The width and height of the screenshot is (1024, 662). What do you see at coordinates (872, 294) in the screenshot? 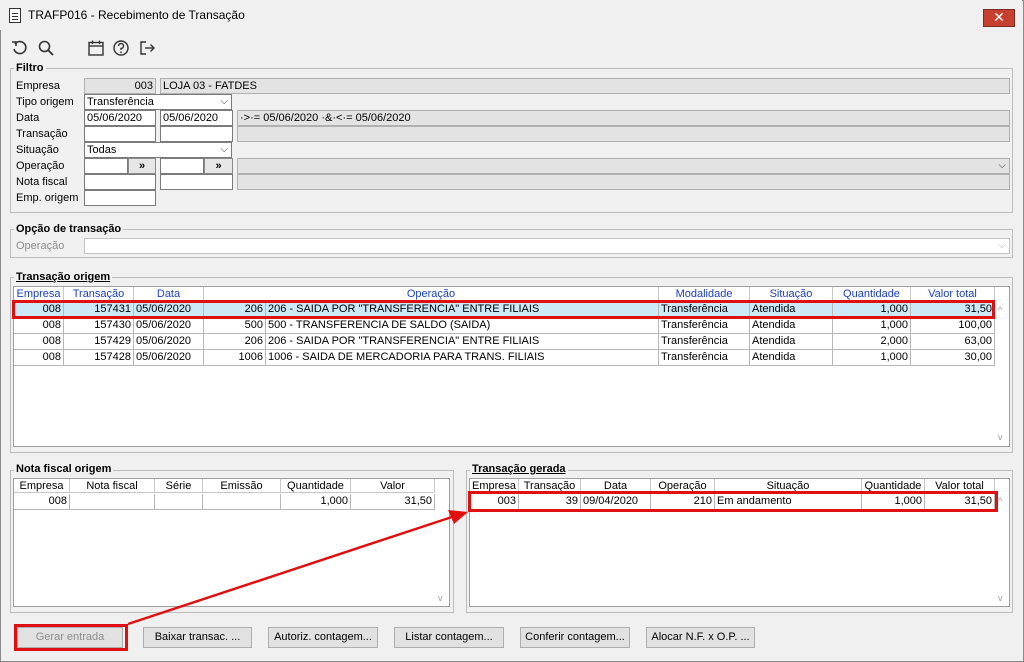
I see `origem-column-header: Quantidade` at bounding box center [872, 294].